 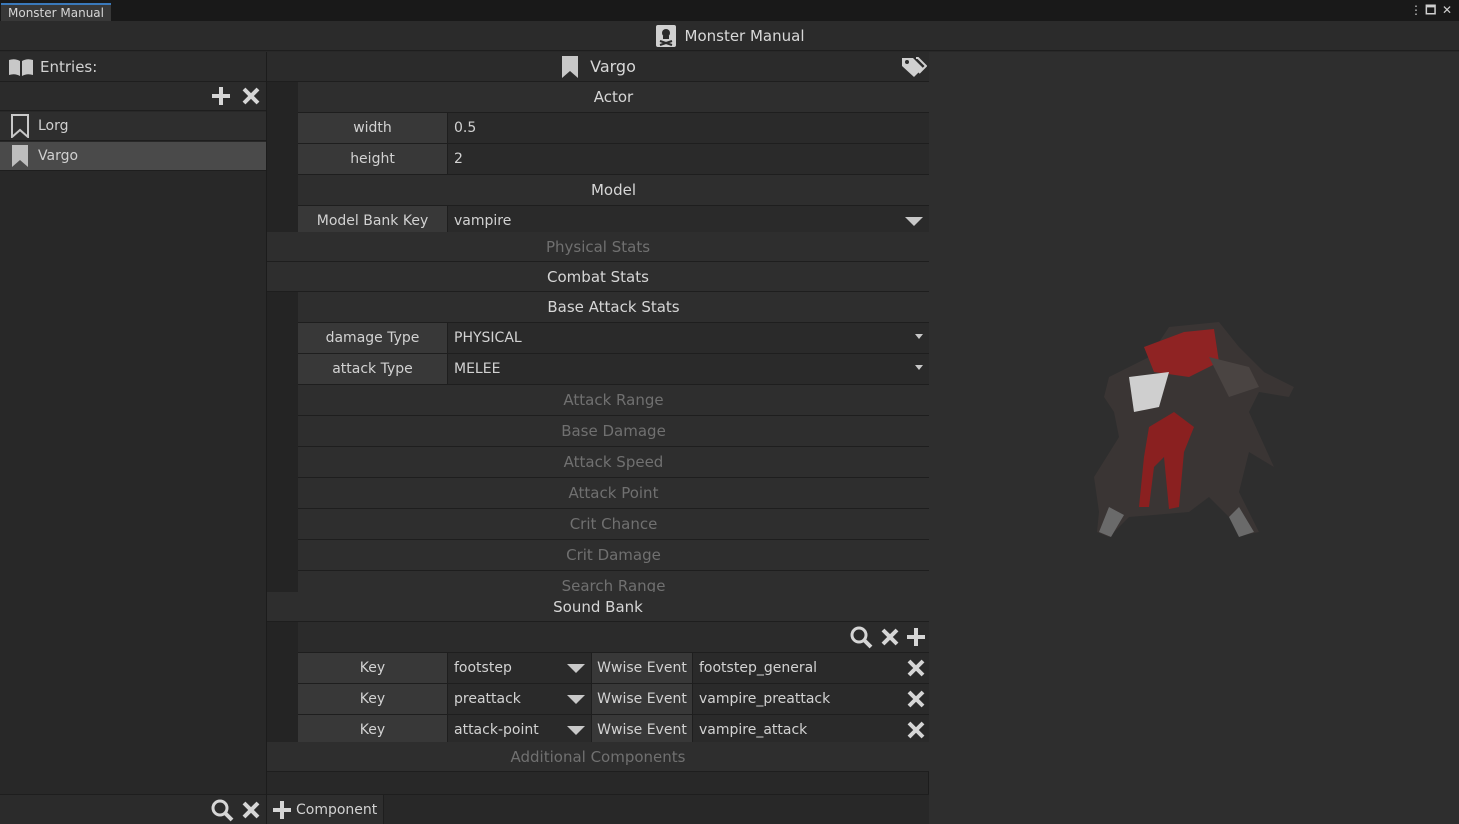 What do you see at coordinates (729, 10) in the screenshot?
I see `tab-bar: Monster Manual ⋮ 🗖 ✕` at bounding box center [729, 10].